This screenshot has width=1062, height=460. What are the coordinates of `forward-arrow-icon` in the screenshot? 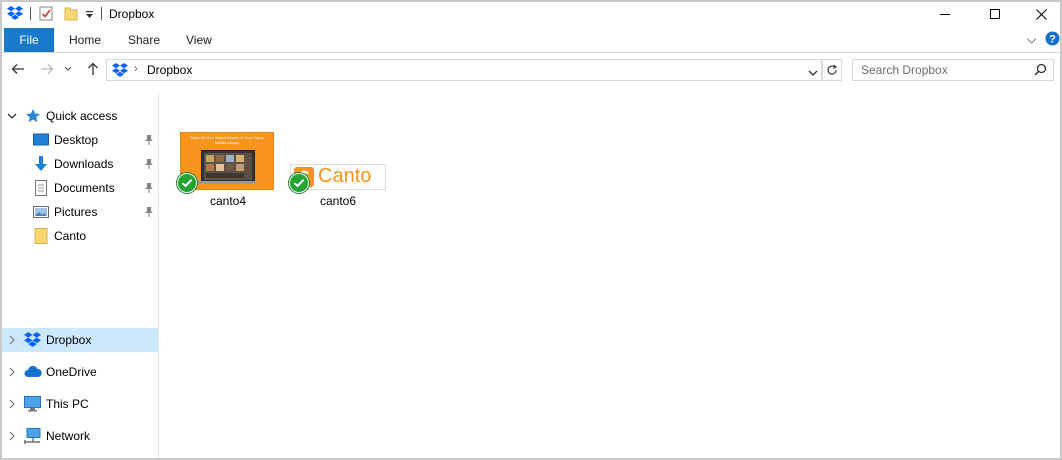 It's located at (47, 69).